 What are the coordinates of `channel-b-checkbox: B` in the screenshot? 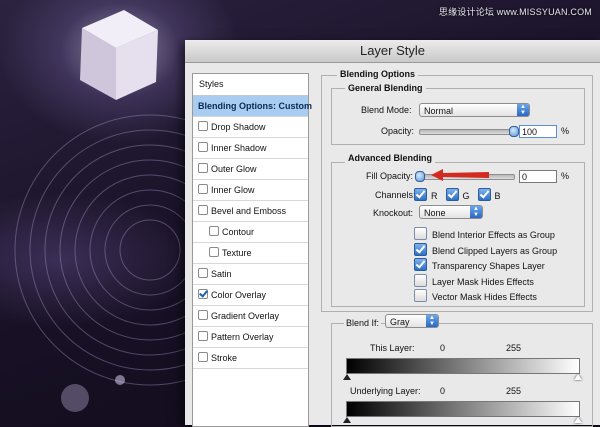 It's located at (489, 194).